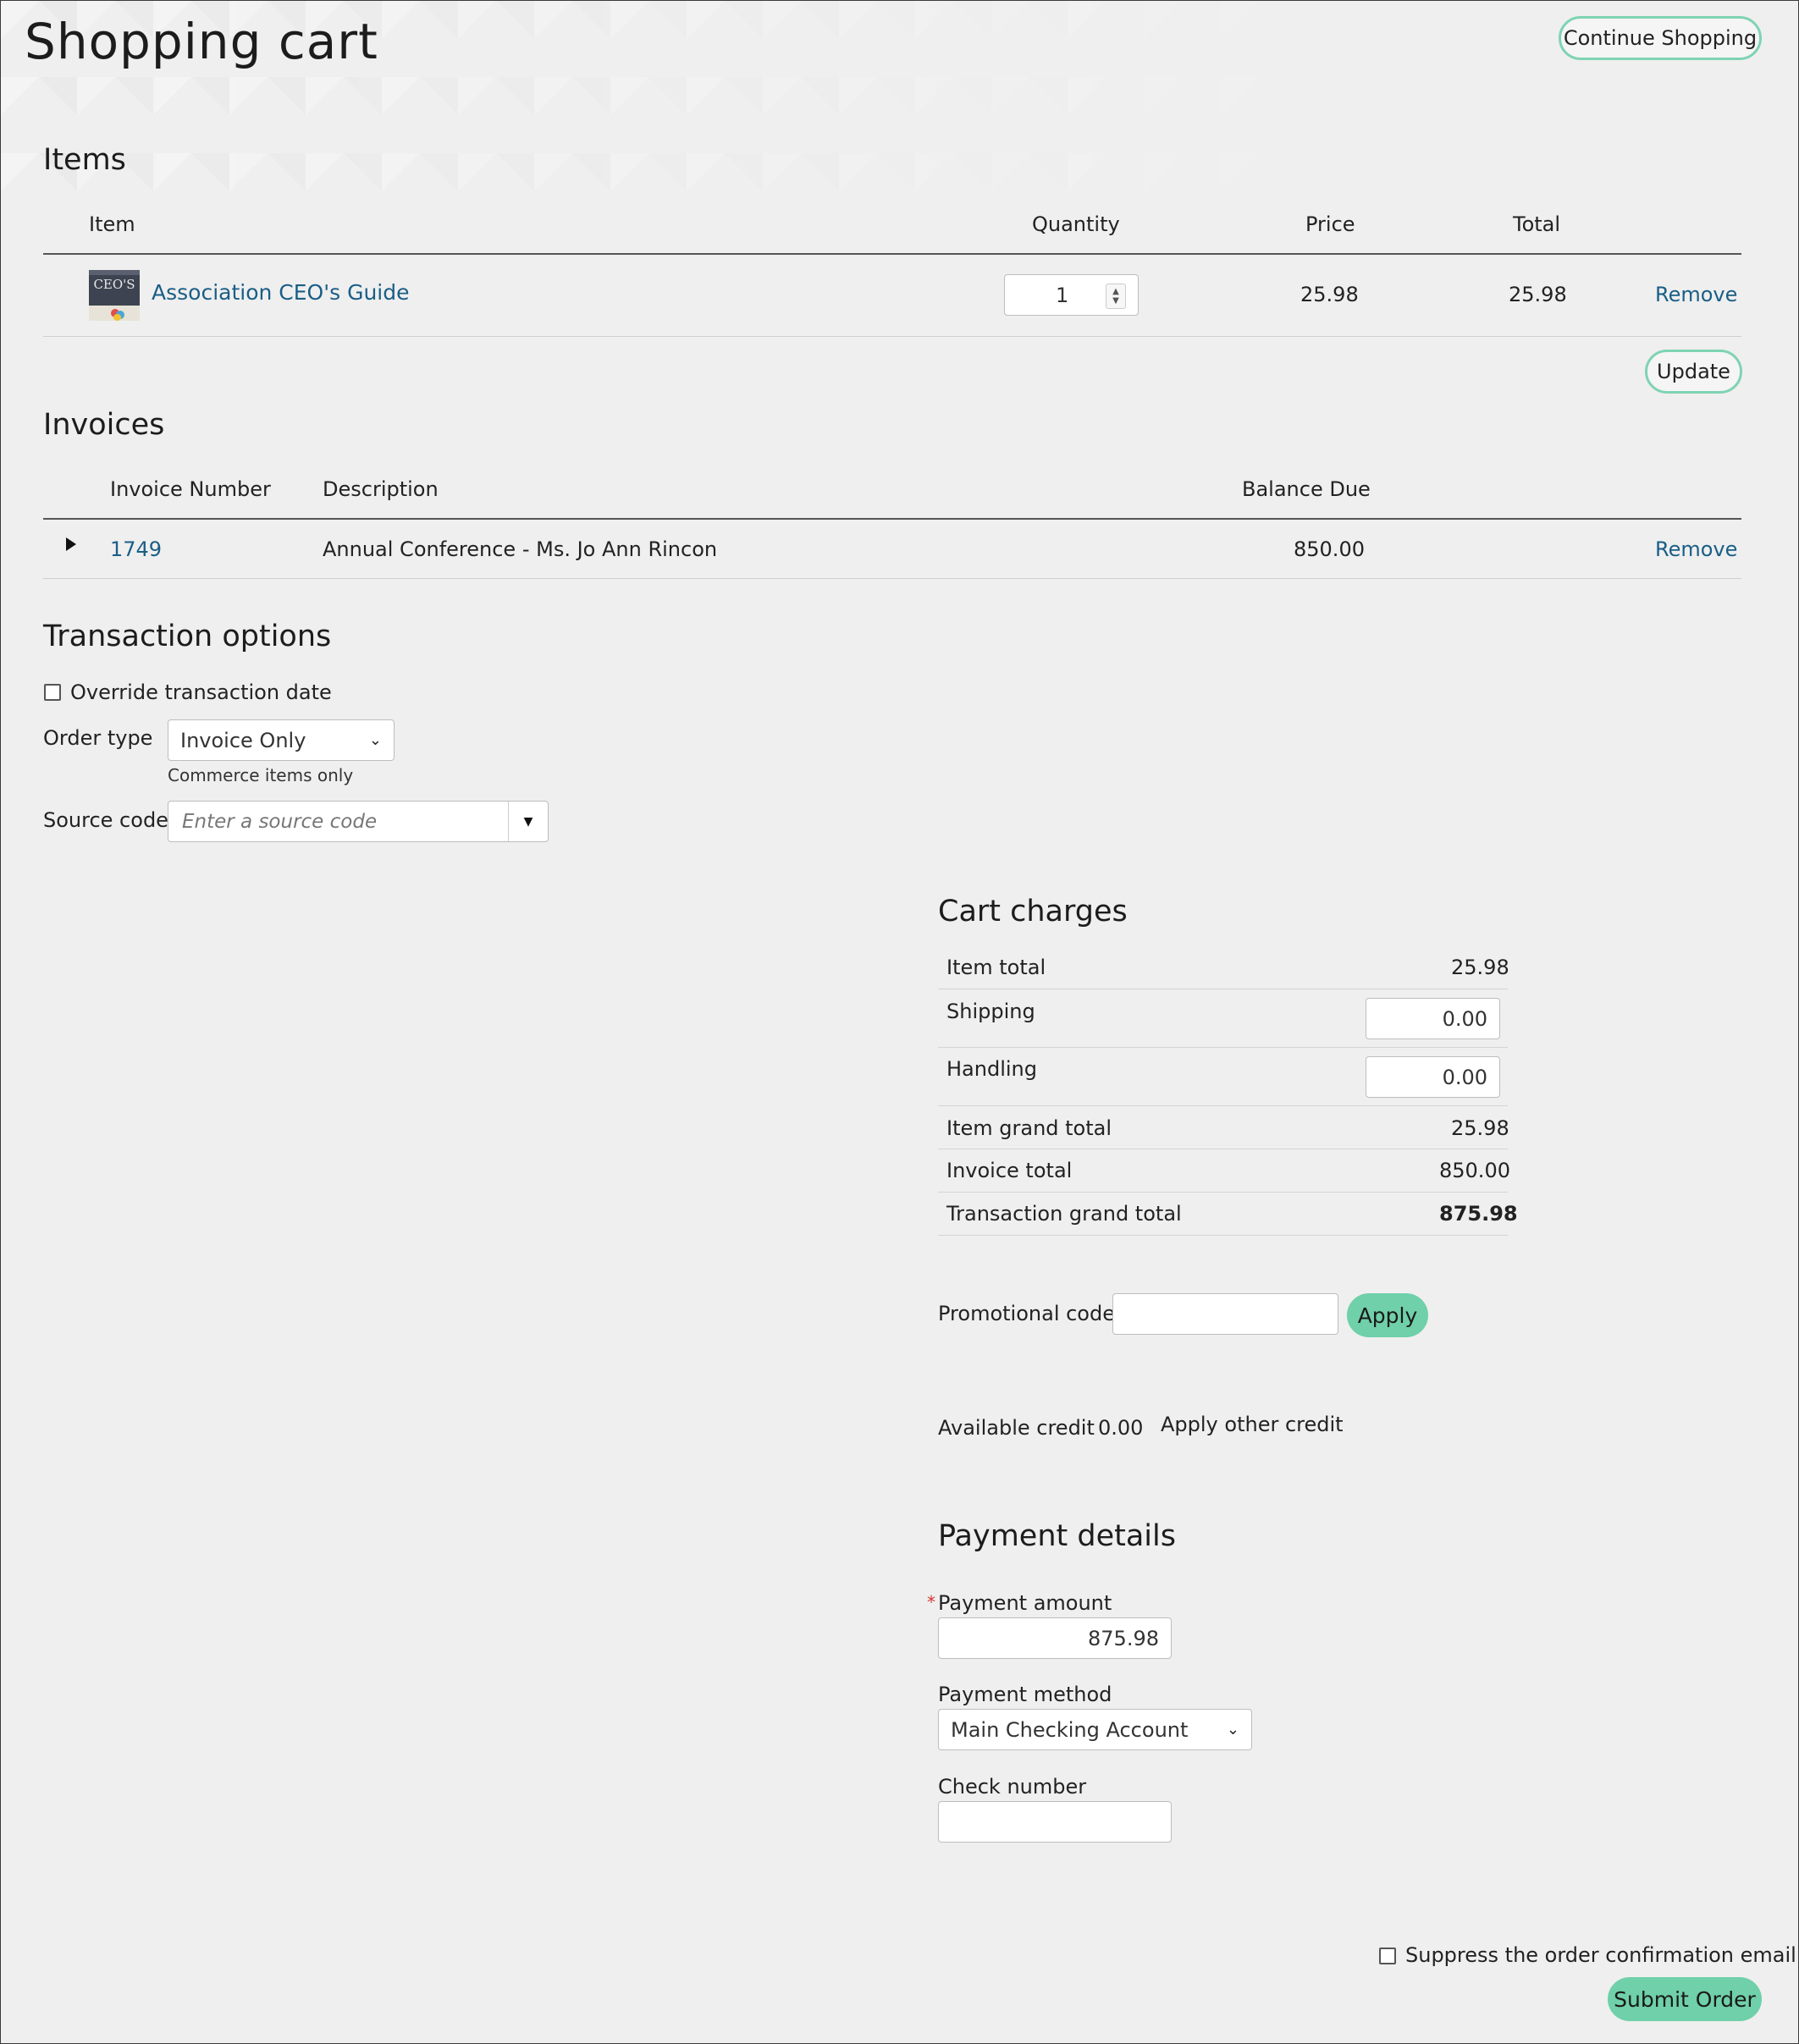  What do you see at coordinates (1057, 1536) in the screenshot?
I see `payment-details-heading: Payment details` at bounding box center [1057, 1536].